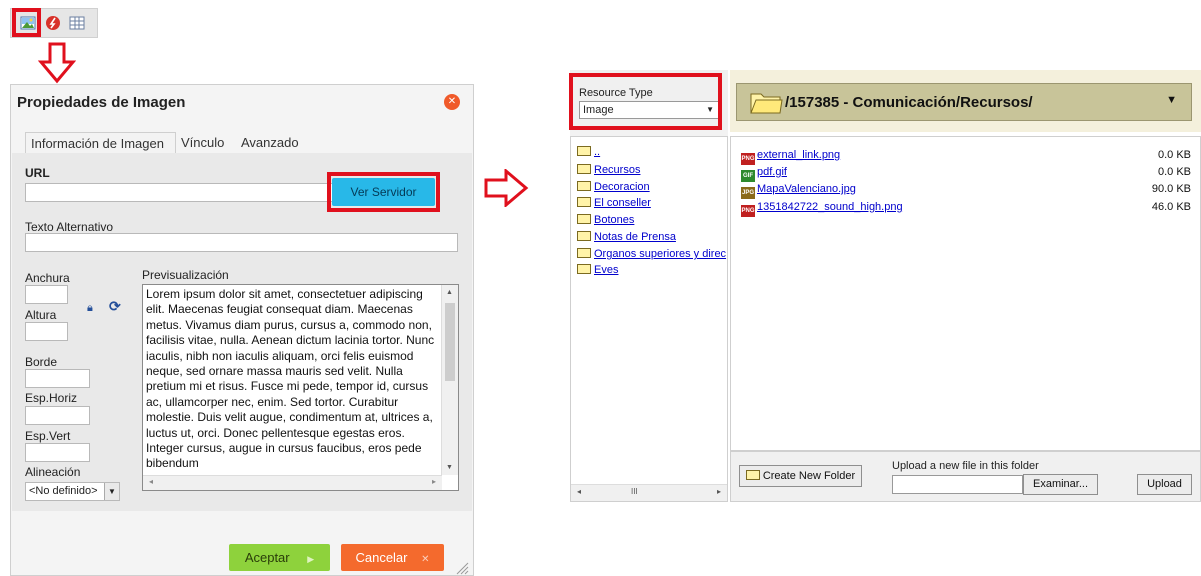  Describe the element at coordinates (909, 102) in the screenshot. I see `current-folder-label: /157385 - Comunicación/Recursos/` at that location.